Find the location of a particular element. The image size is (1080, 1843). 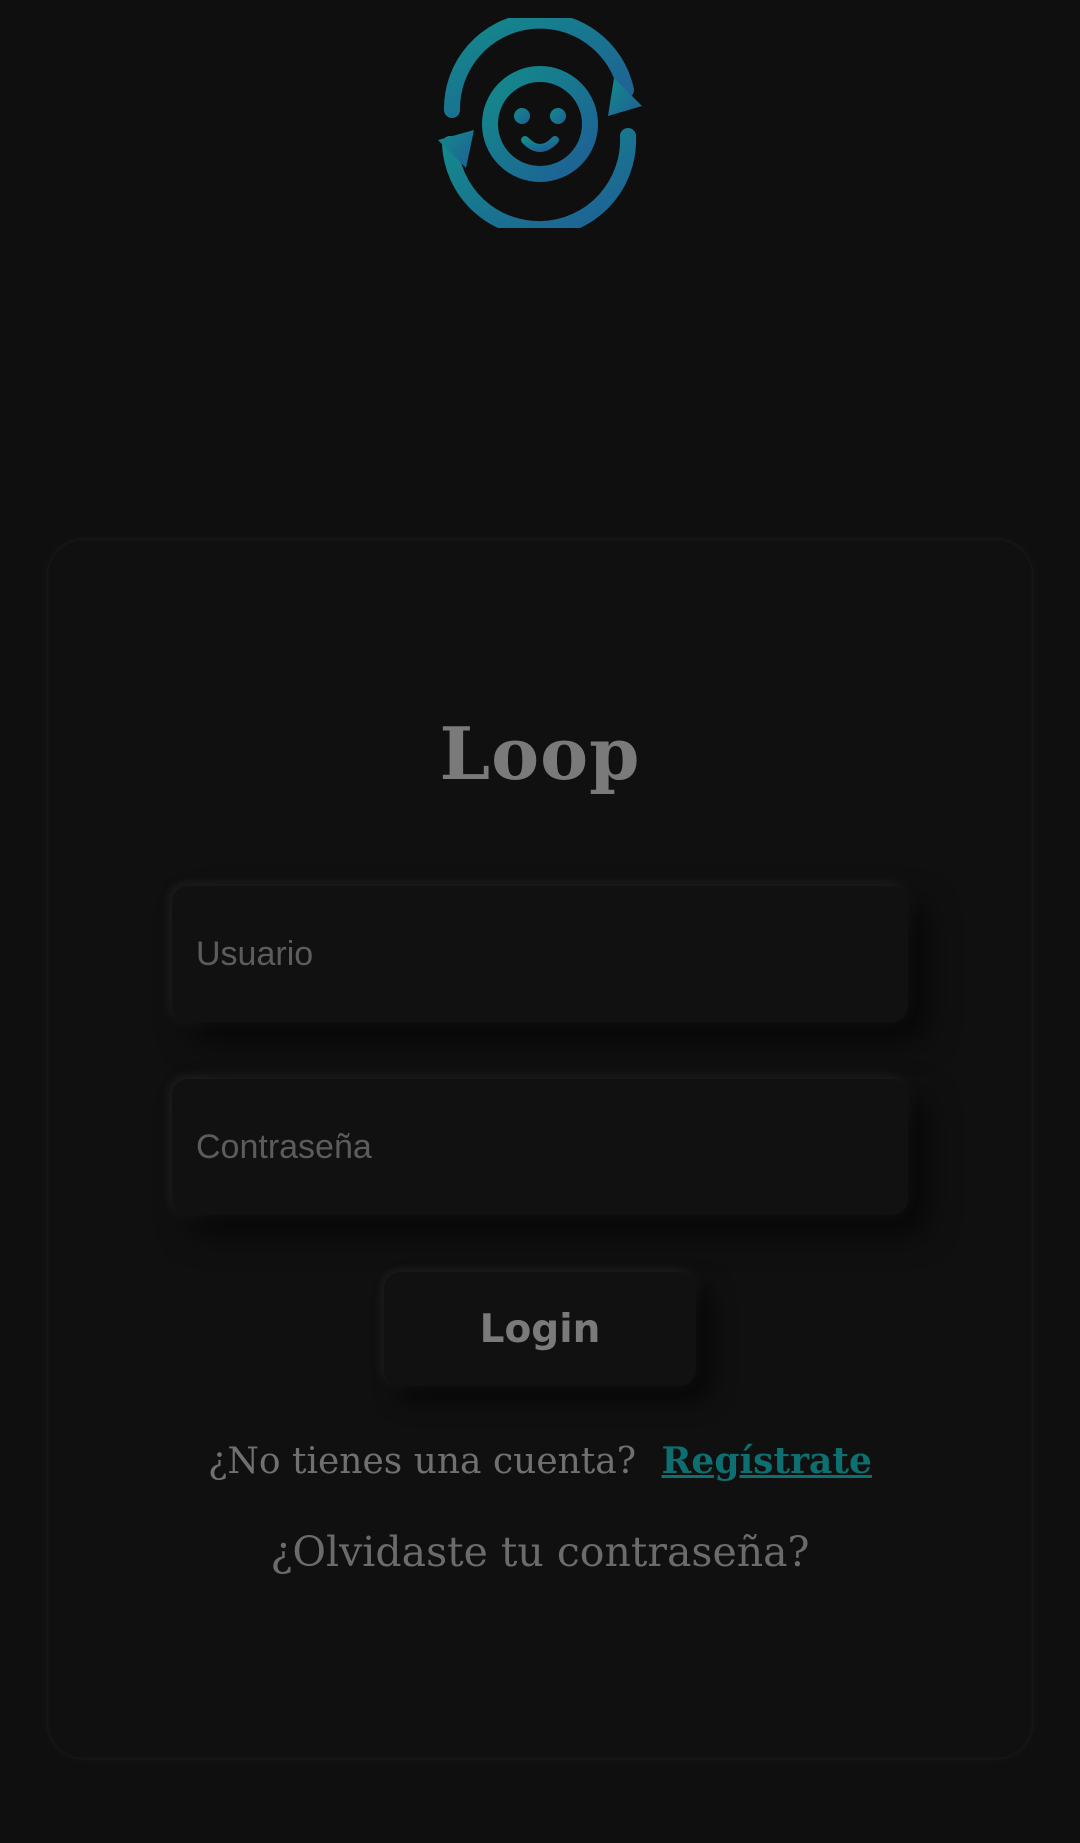

app-logo is located at coordinates (540, 123).